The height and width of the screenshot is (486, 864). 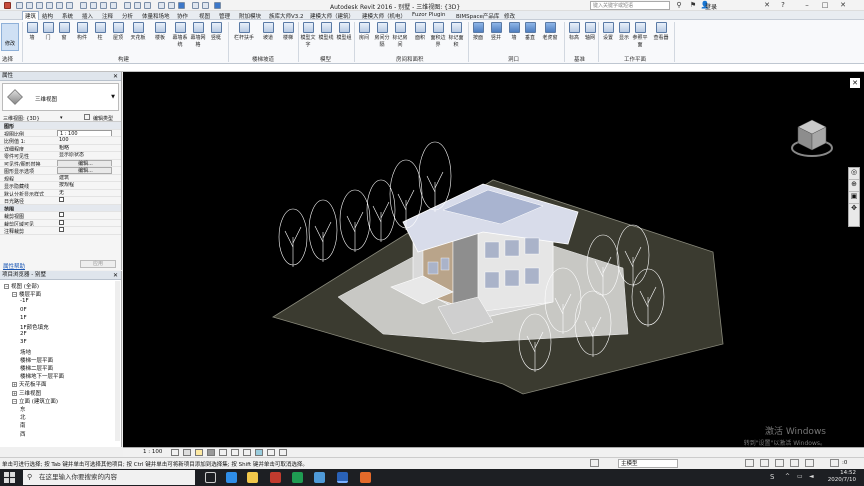 What do you see at coordinates (252, 477) in the screenshot?
I see `file-explorer-icon` at bounding box center [252, 477].